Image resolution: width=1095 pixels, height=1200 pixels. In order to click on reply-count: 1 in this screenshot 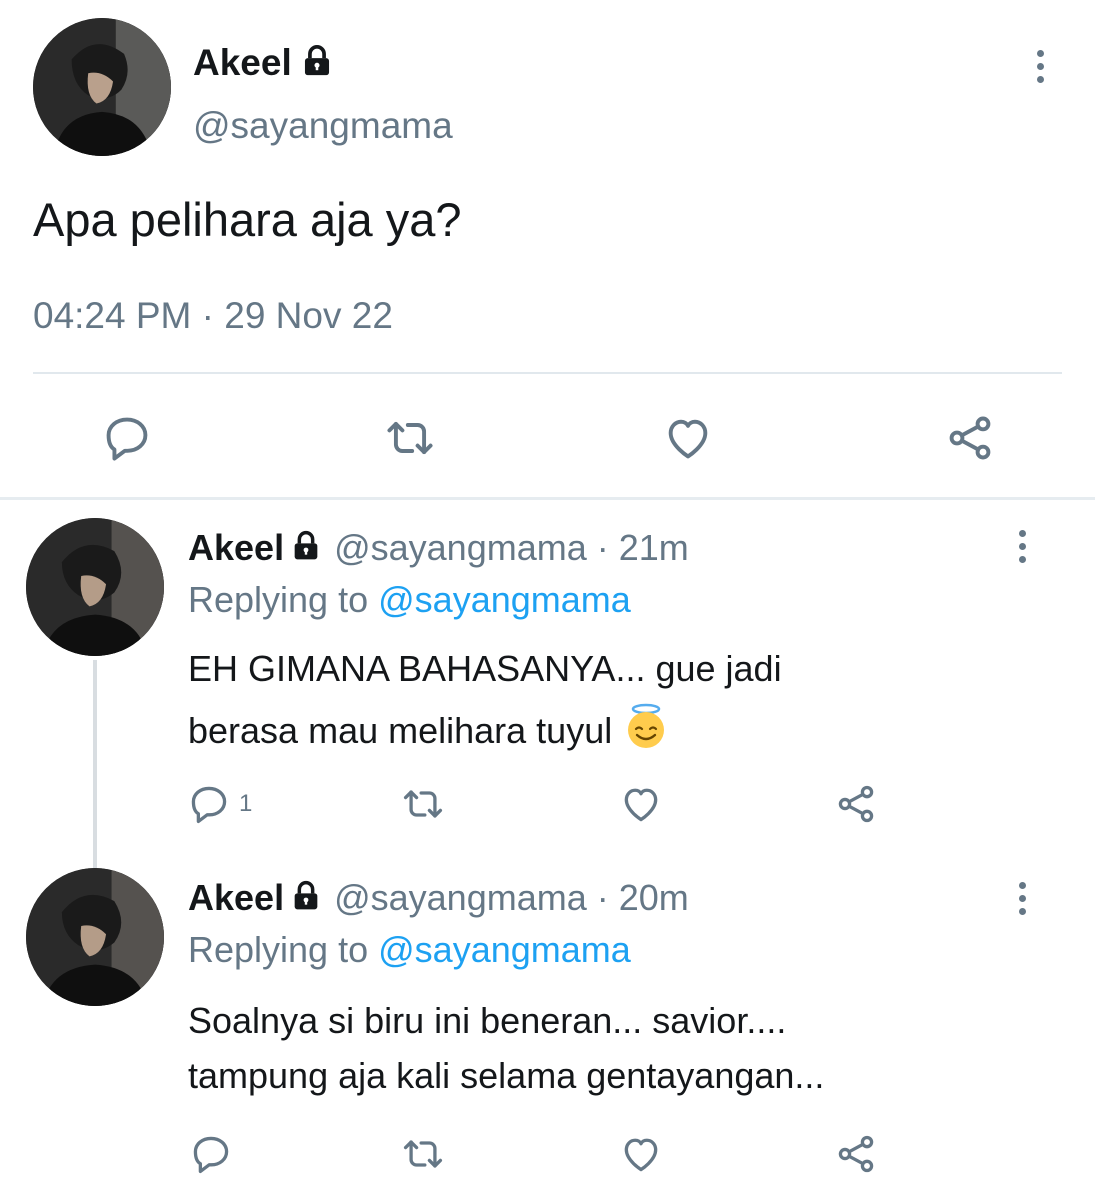, I will do `click(246, 803)`.